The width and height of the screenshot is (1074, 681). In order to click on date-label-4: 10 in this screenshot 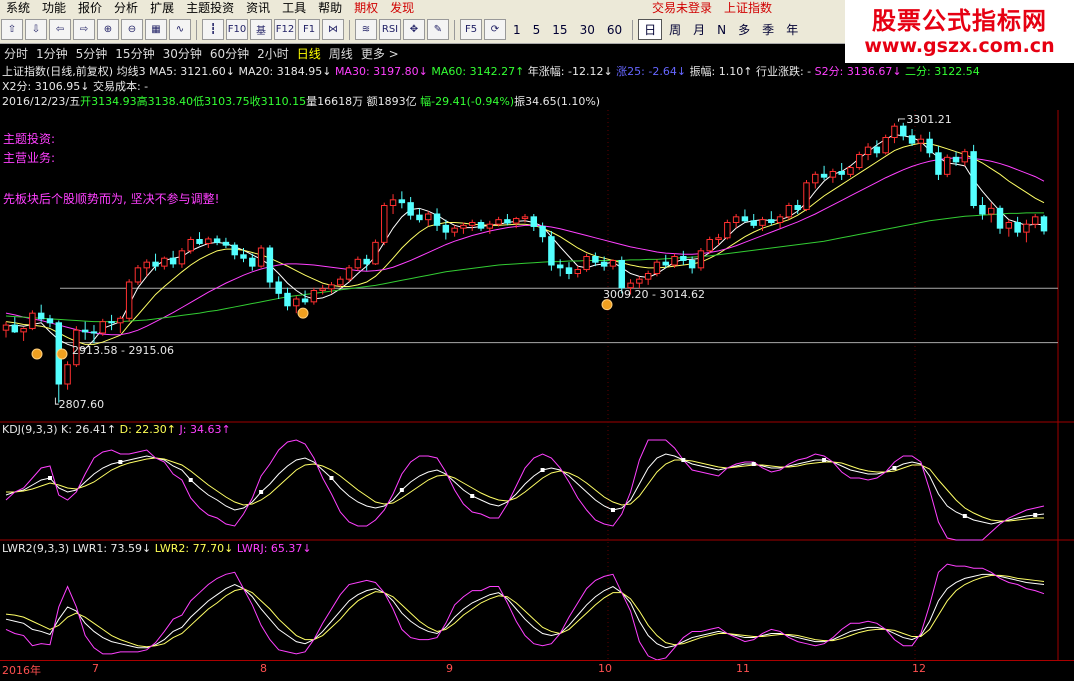, I will do `click(605, 668)`.